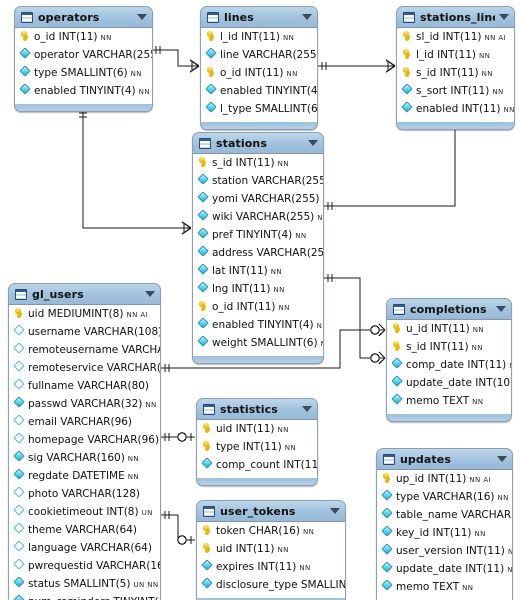 This screenshot has height=600, width=520. Describe the element at coordinates (449, 367) in the screenshot. I see `column-row: comp_date INT(11)NN` at that location.